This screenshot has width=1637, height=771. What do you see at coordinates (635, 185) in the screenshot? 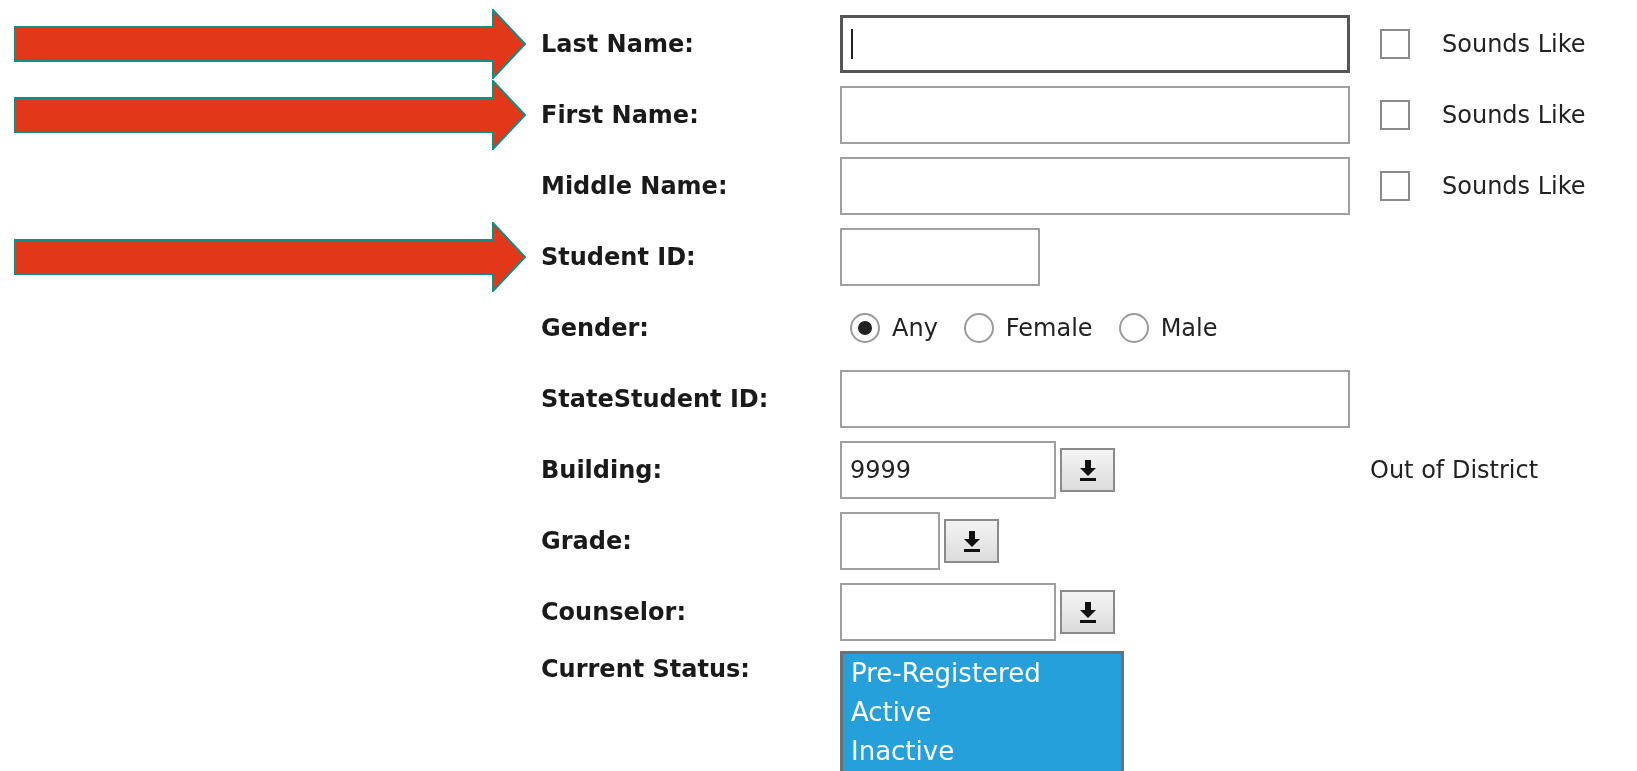
I see `field-label: Middle Name:` at bounding box center [635, 185].